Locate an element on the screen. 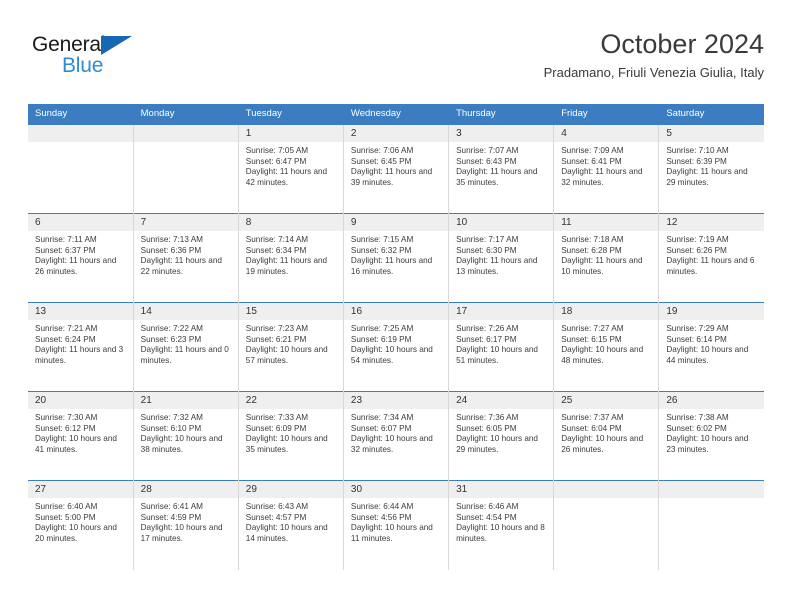 The width and height of the screenshot is (792, 612). brand-logo: General Blue is located at coordinates (132, 62).